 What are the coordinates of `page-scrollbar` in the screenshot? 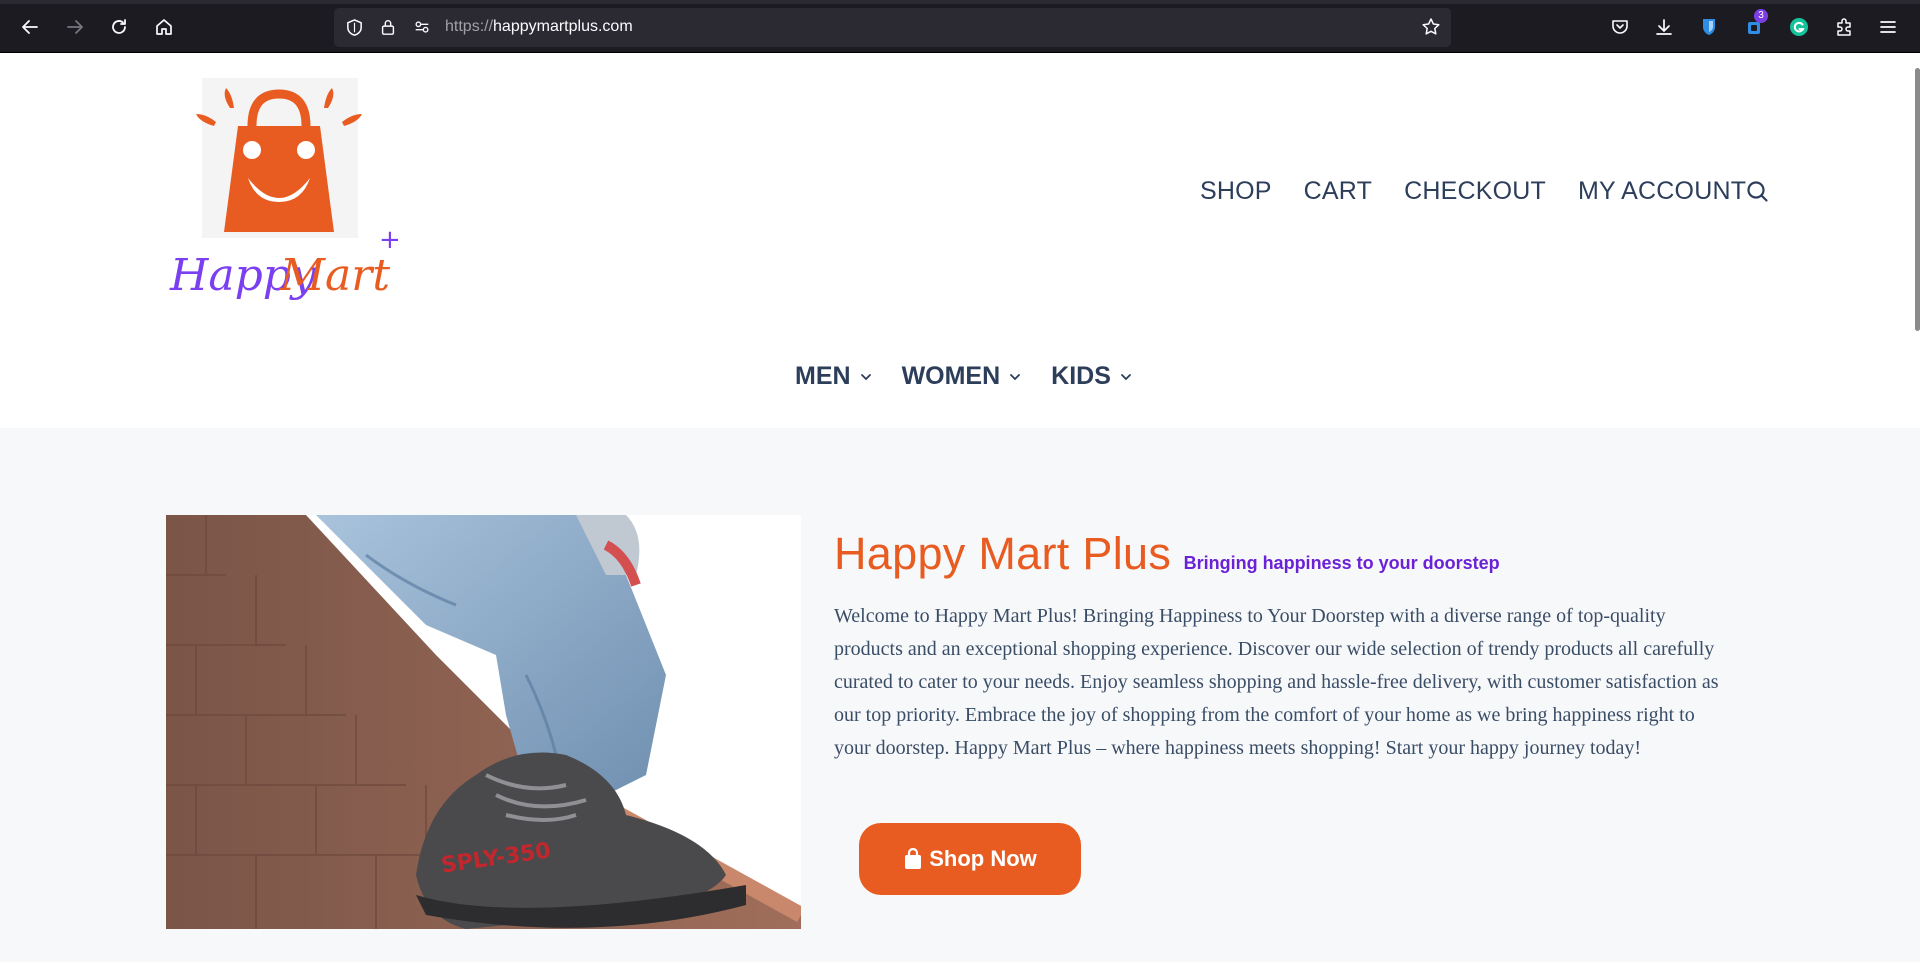 It's located at (1917, 199).